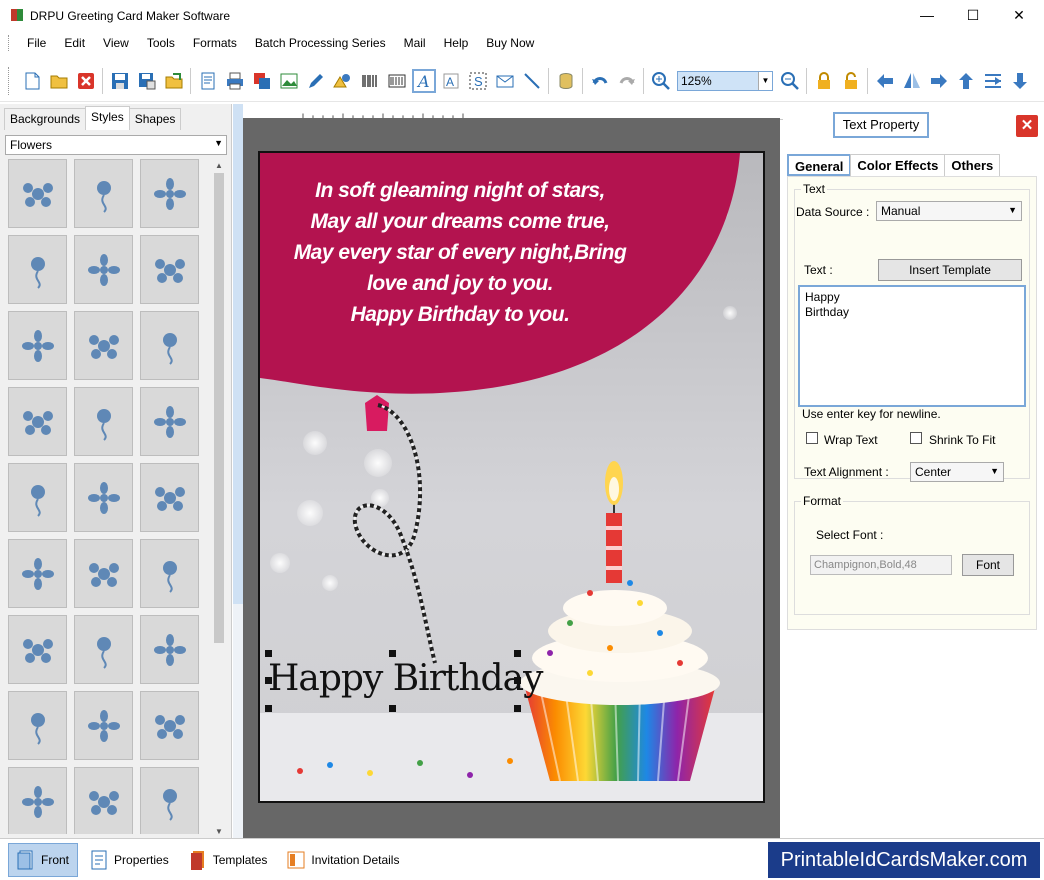  What do you see at coordinates (289, 81) in the screenshot?
I see `image-icon` at bounding box center [289, 81].